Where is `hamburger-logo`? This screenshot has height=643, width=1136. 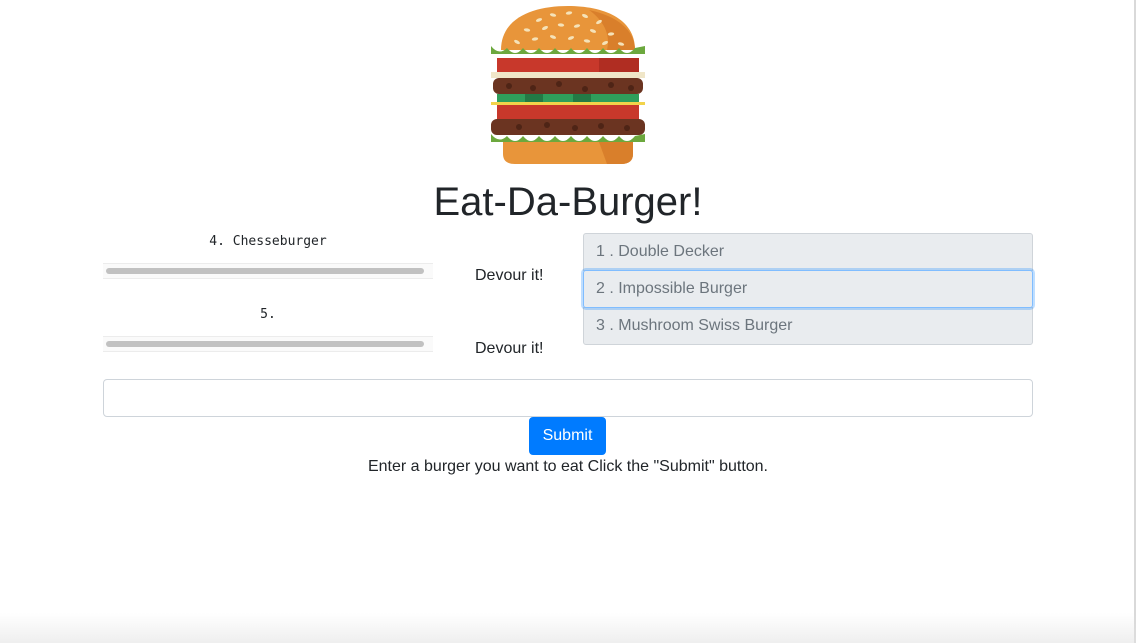
hamburger-logo is located at coordinates (568, 85).